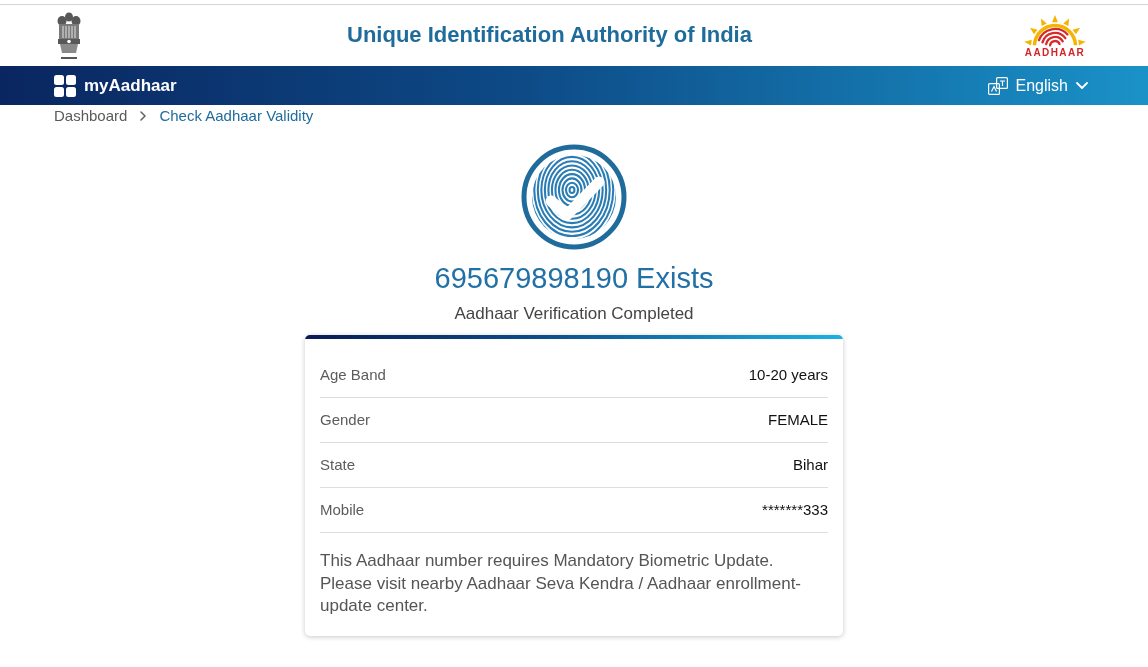 This screenshot has width=1148, height=667. Describe the element at coordinates (69, 35) in the screenshot. I see `emblem-icon` at that location.